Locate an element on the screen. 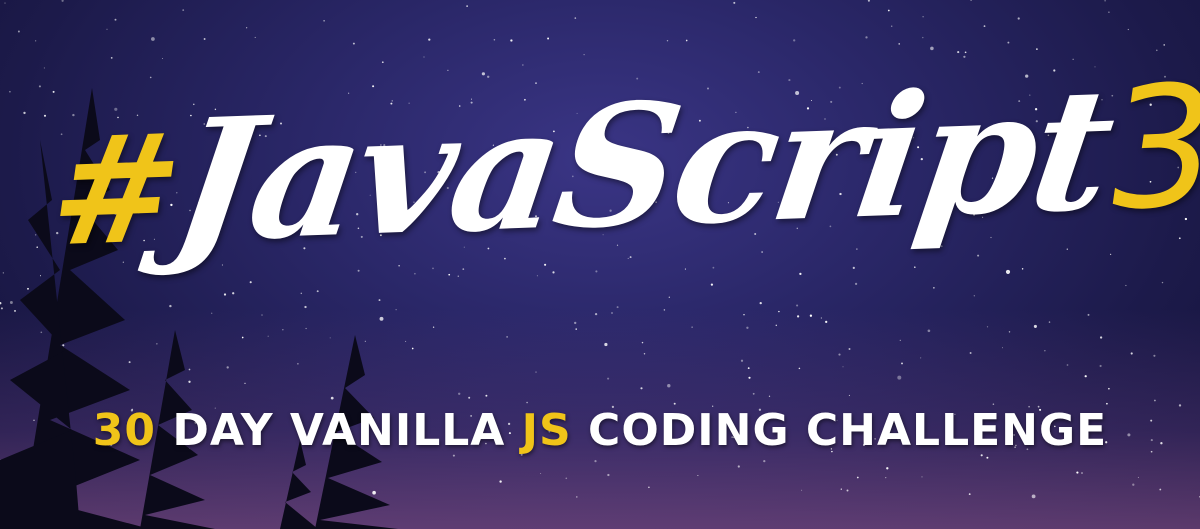 The height and width of the screenshot is (529, 1200). tagline-number: 30 is located at coordinates (124, 430).